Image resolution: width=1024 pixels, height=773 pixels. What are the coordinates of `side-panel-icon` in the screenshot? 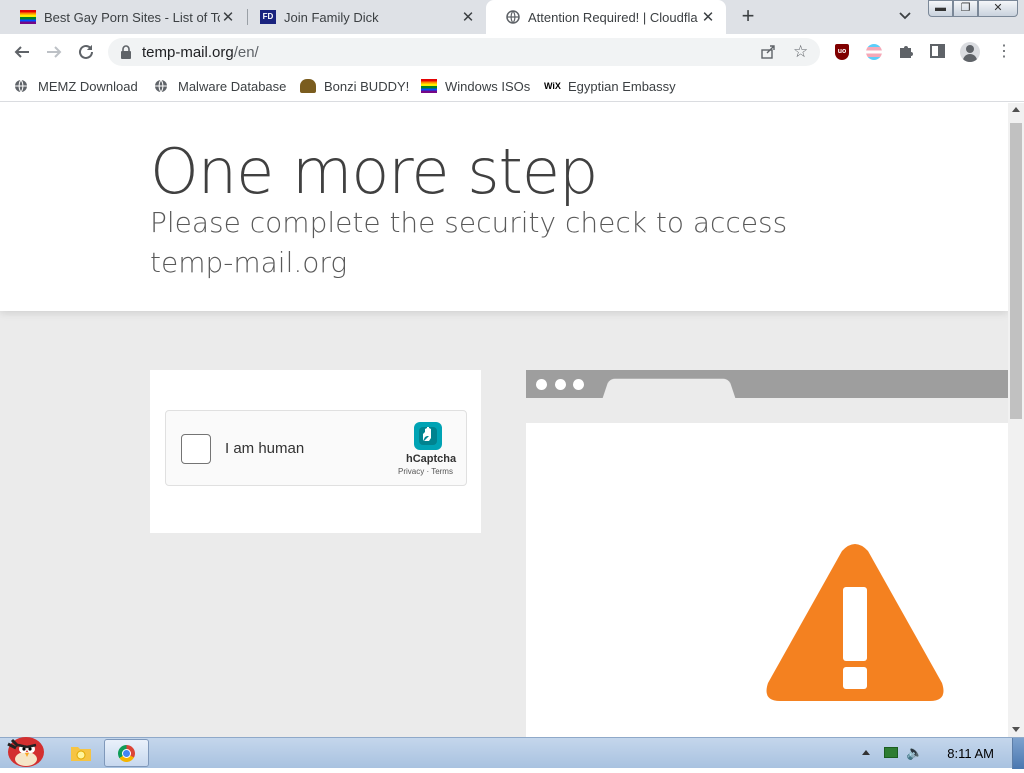 It's located at (937, 51).